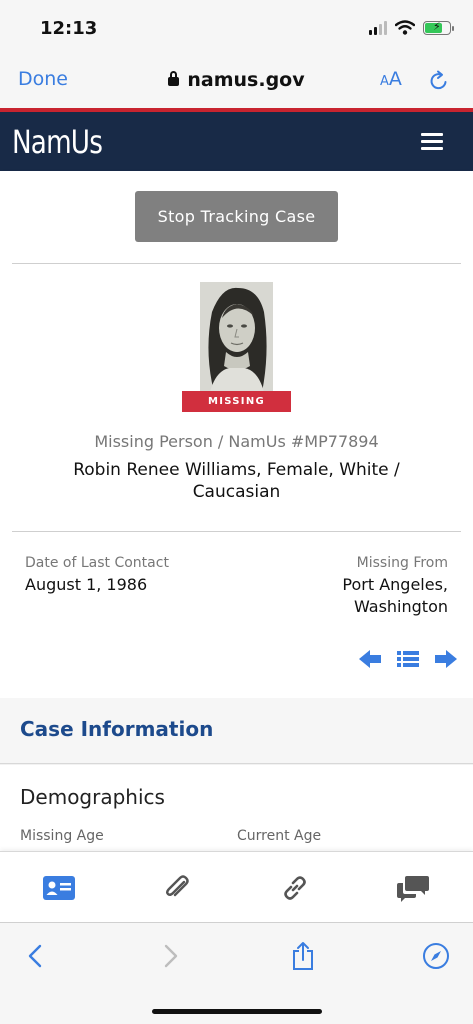  I want to click on tab-links, so click(295, 888).